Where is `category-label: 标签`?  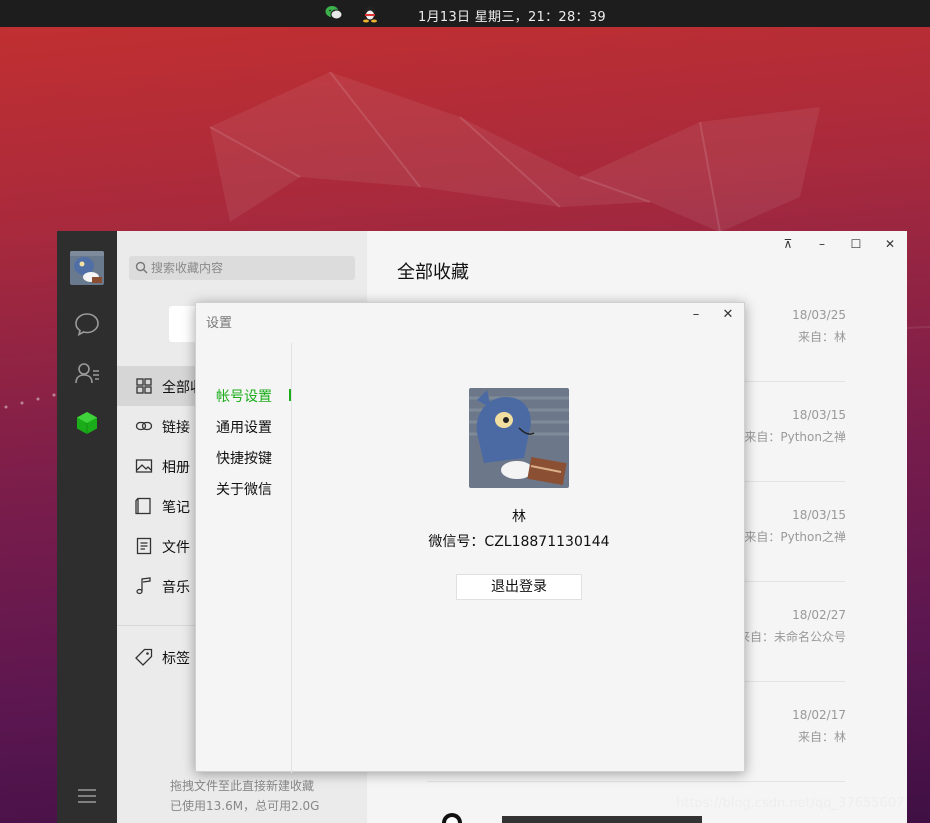 category-label: 标签 is located at coordinates (176, 659).